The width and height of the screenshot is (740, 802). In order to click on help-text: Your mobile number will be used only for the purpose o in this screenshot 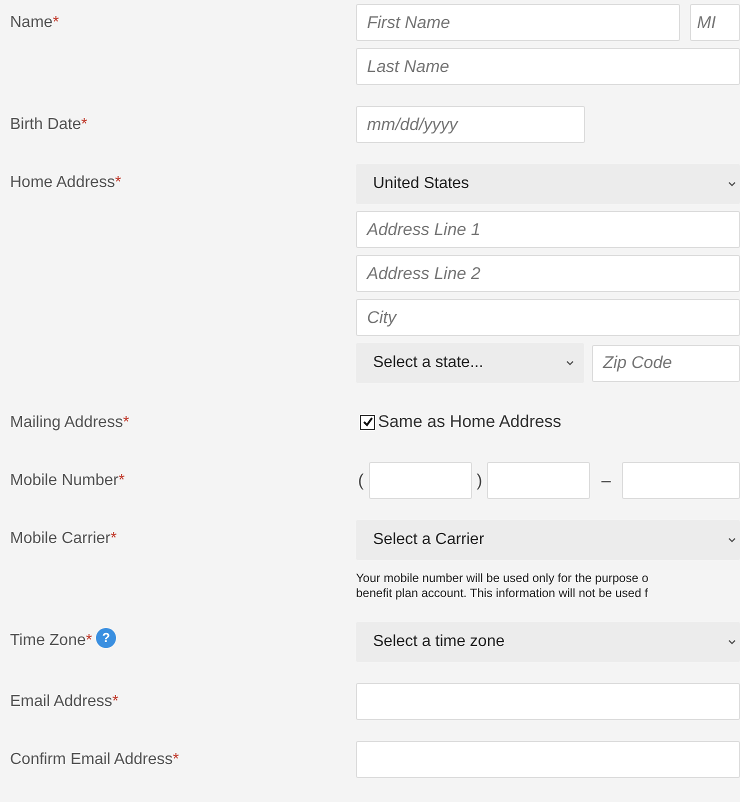, I will do `click(502, 578)`.